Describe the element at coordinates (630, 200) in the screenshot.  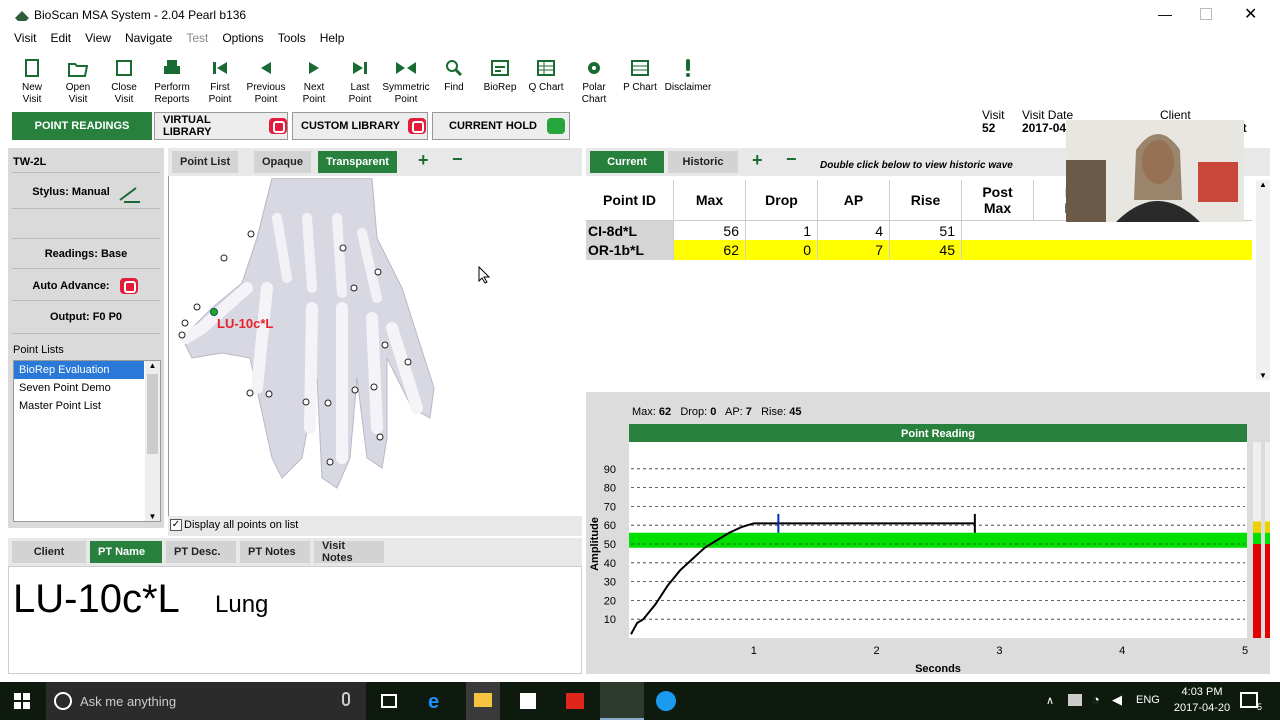
I see `col-point-id: Point ID` at that location.